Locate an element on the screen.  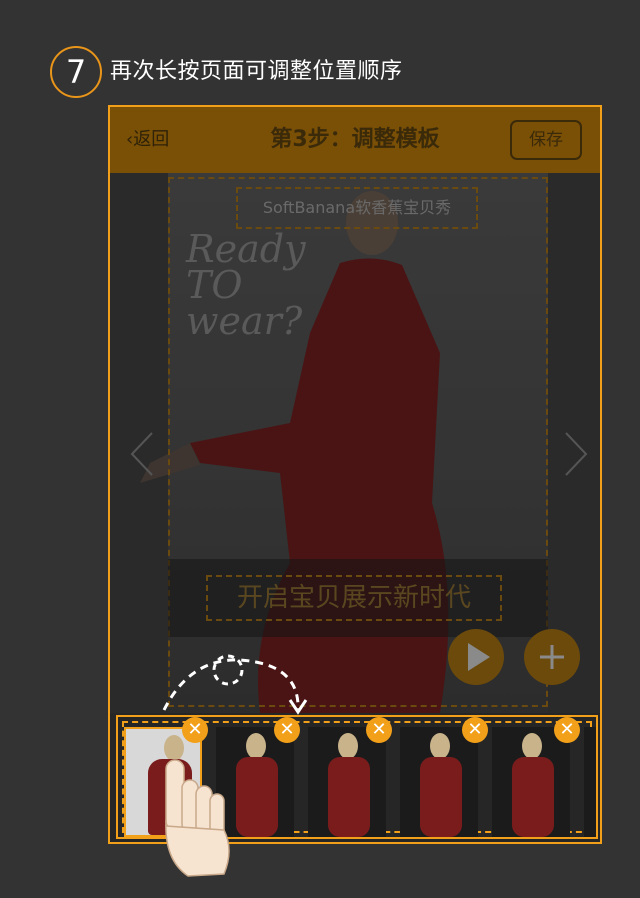
save-button: 保存 is located at coordinates (546, 140).